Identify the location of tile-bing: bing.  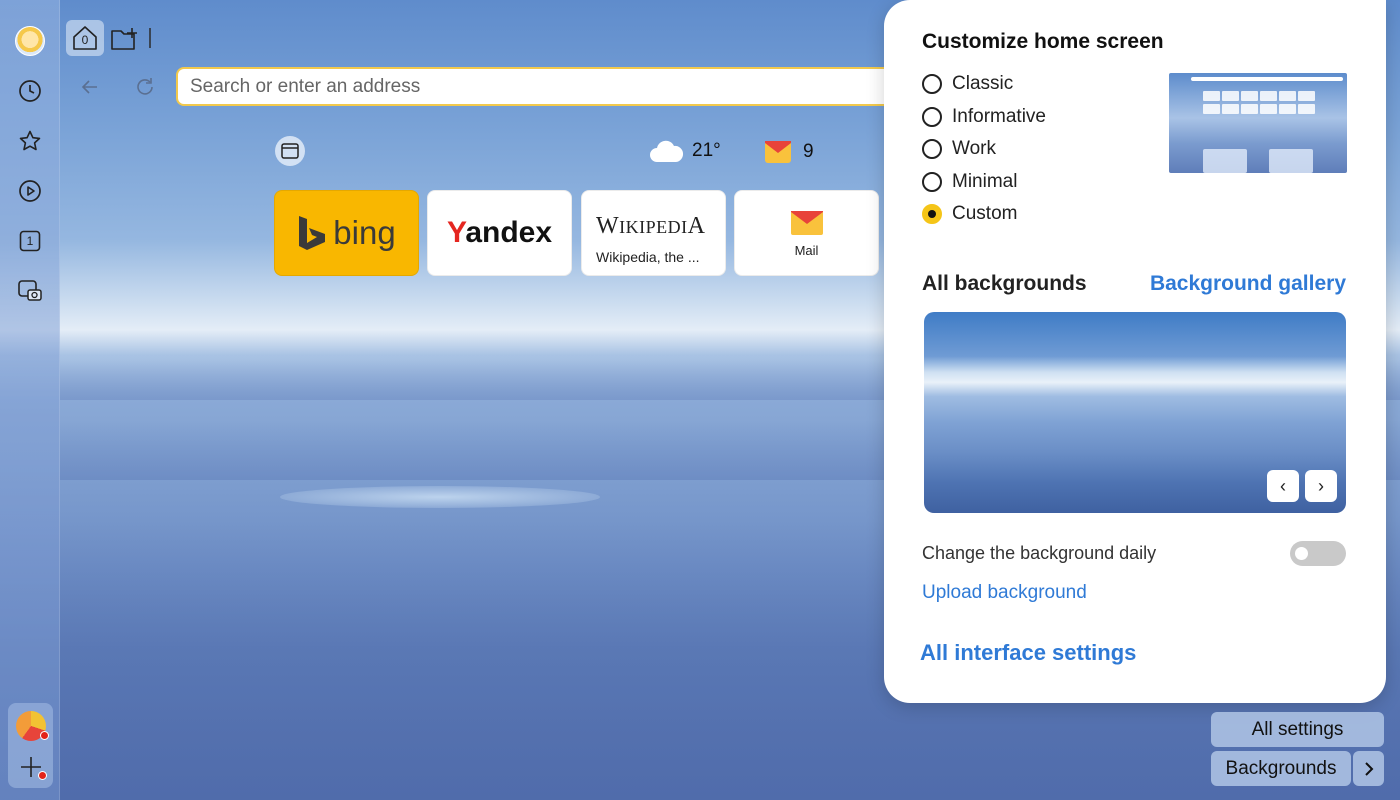
(346, 233).